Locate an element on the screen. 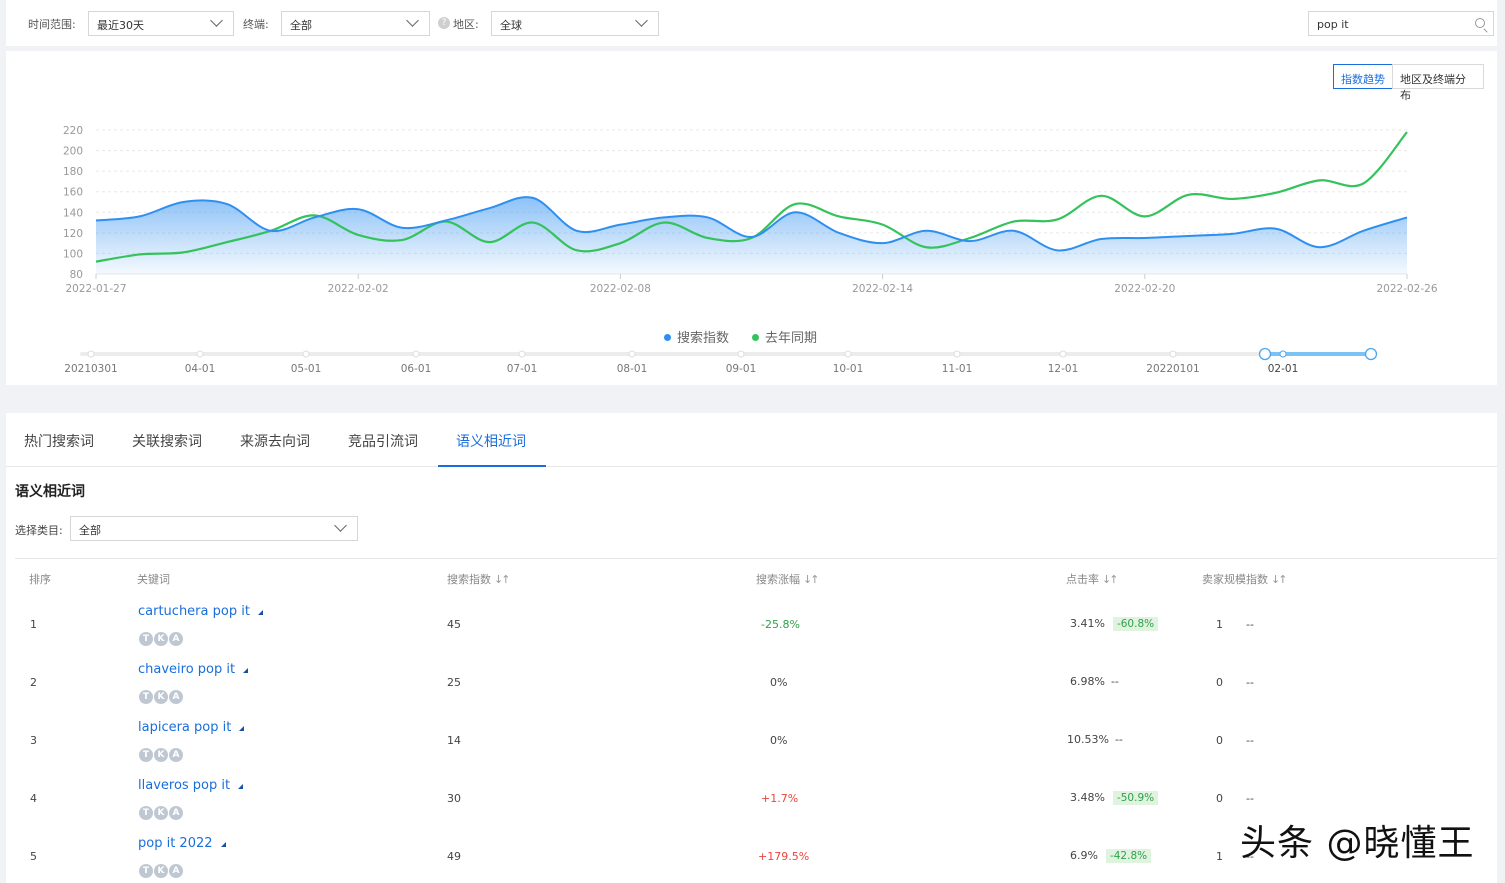 The width and height of the screenshot is (1505, 883). column-header-rank: 排序 is located at coordinates (40, 579).